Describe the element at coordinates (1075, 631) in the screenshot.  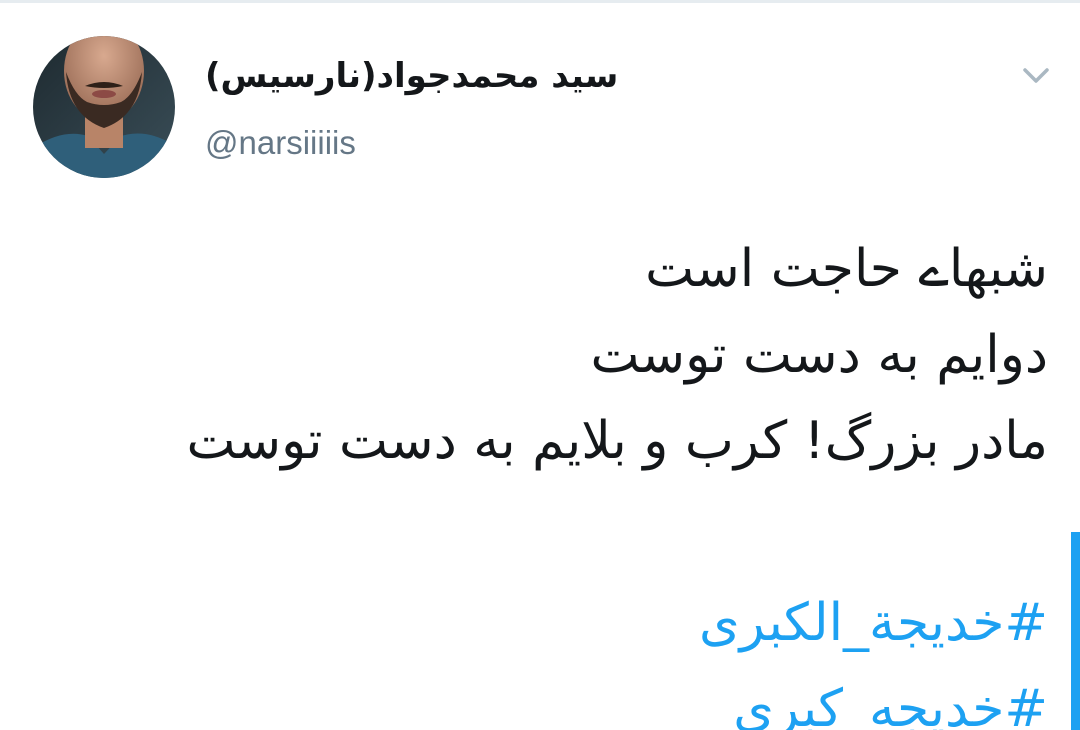
I see `scroll-indicator` at that location.